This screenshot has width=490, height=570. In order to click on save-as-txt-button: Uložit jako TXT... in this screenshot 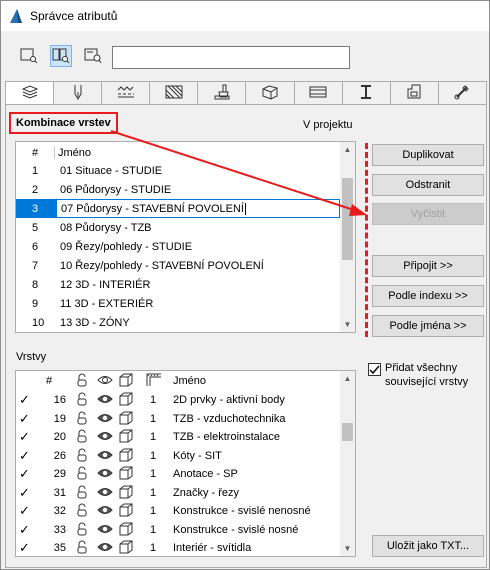, I will do `click(428, 546)`.